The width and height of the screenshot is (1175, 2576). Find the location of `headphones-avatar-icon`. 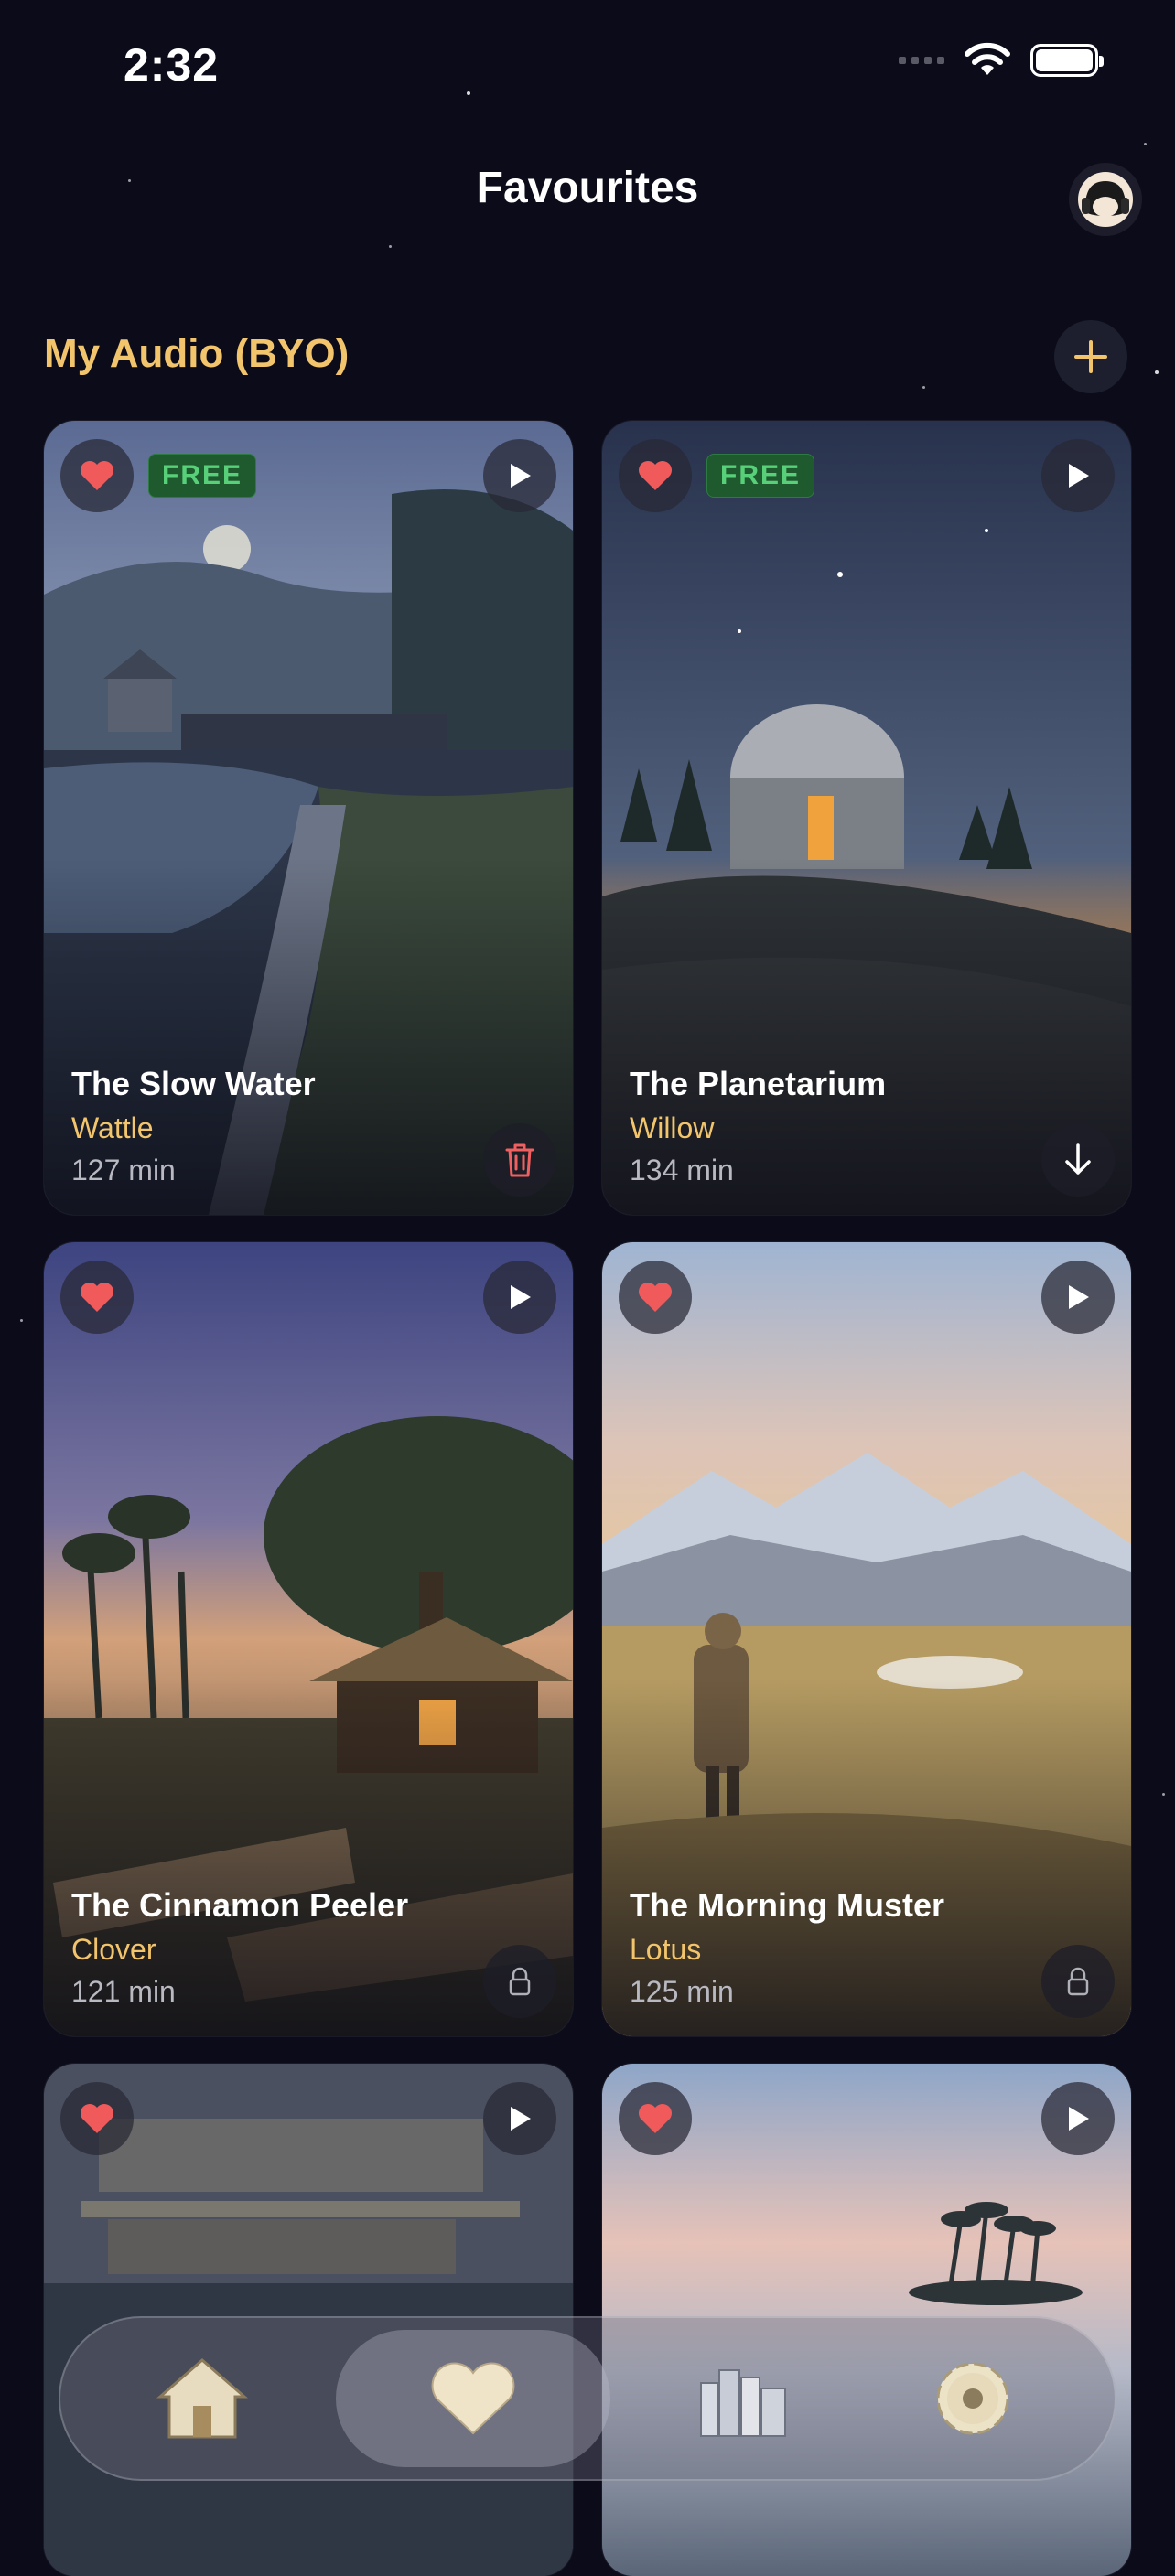

headphones-avatar-icon is located at coordinates (1105, 200).